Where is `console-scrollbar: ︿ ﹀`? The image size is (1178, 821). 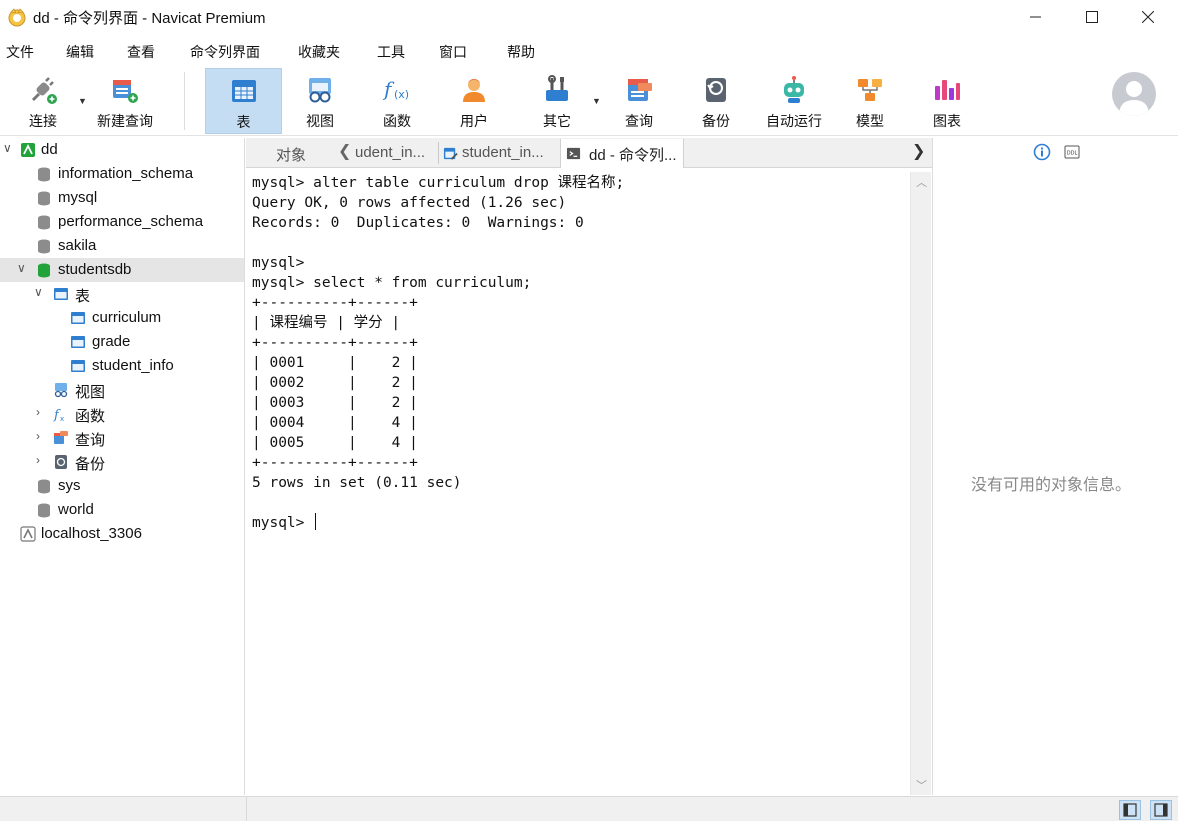
console-scrollbar: ︿ ﹀ is located at coordinates (920, 483).